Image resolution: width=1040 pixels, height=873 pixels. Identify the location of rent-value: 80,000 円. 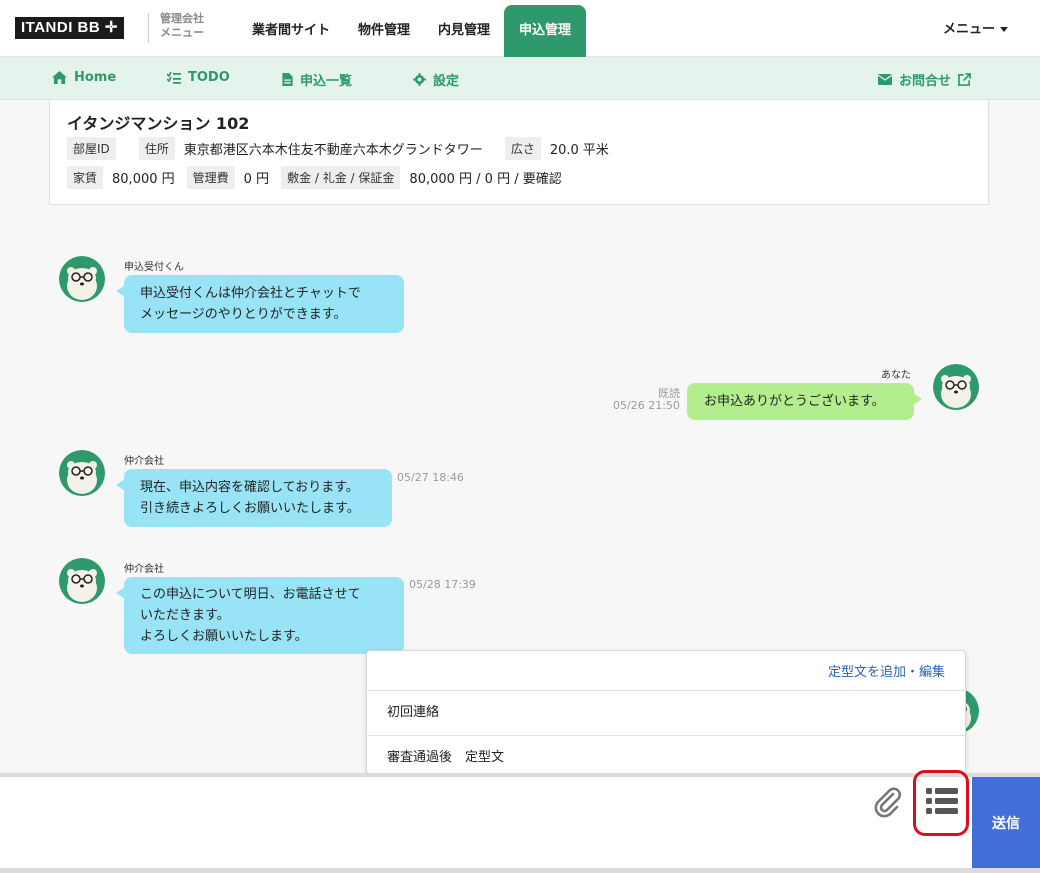
(143, 179).